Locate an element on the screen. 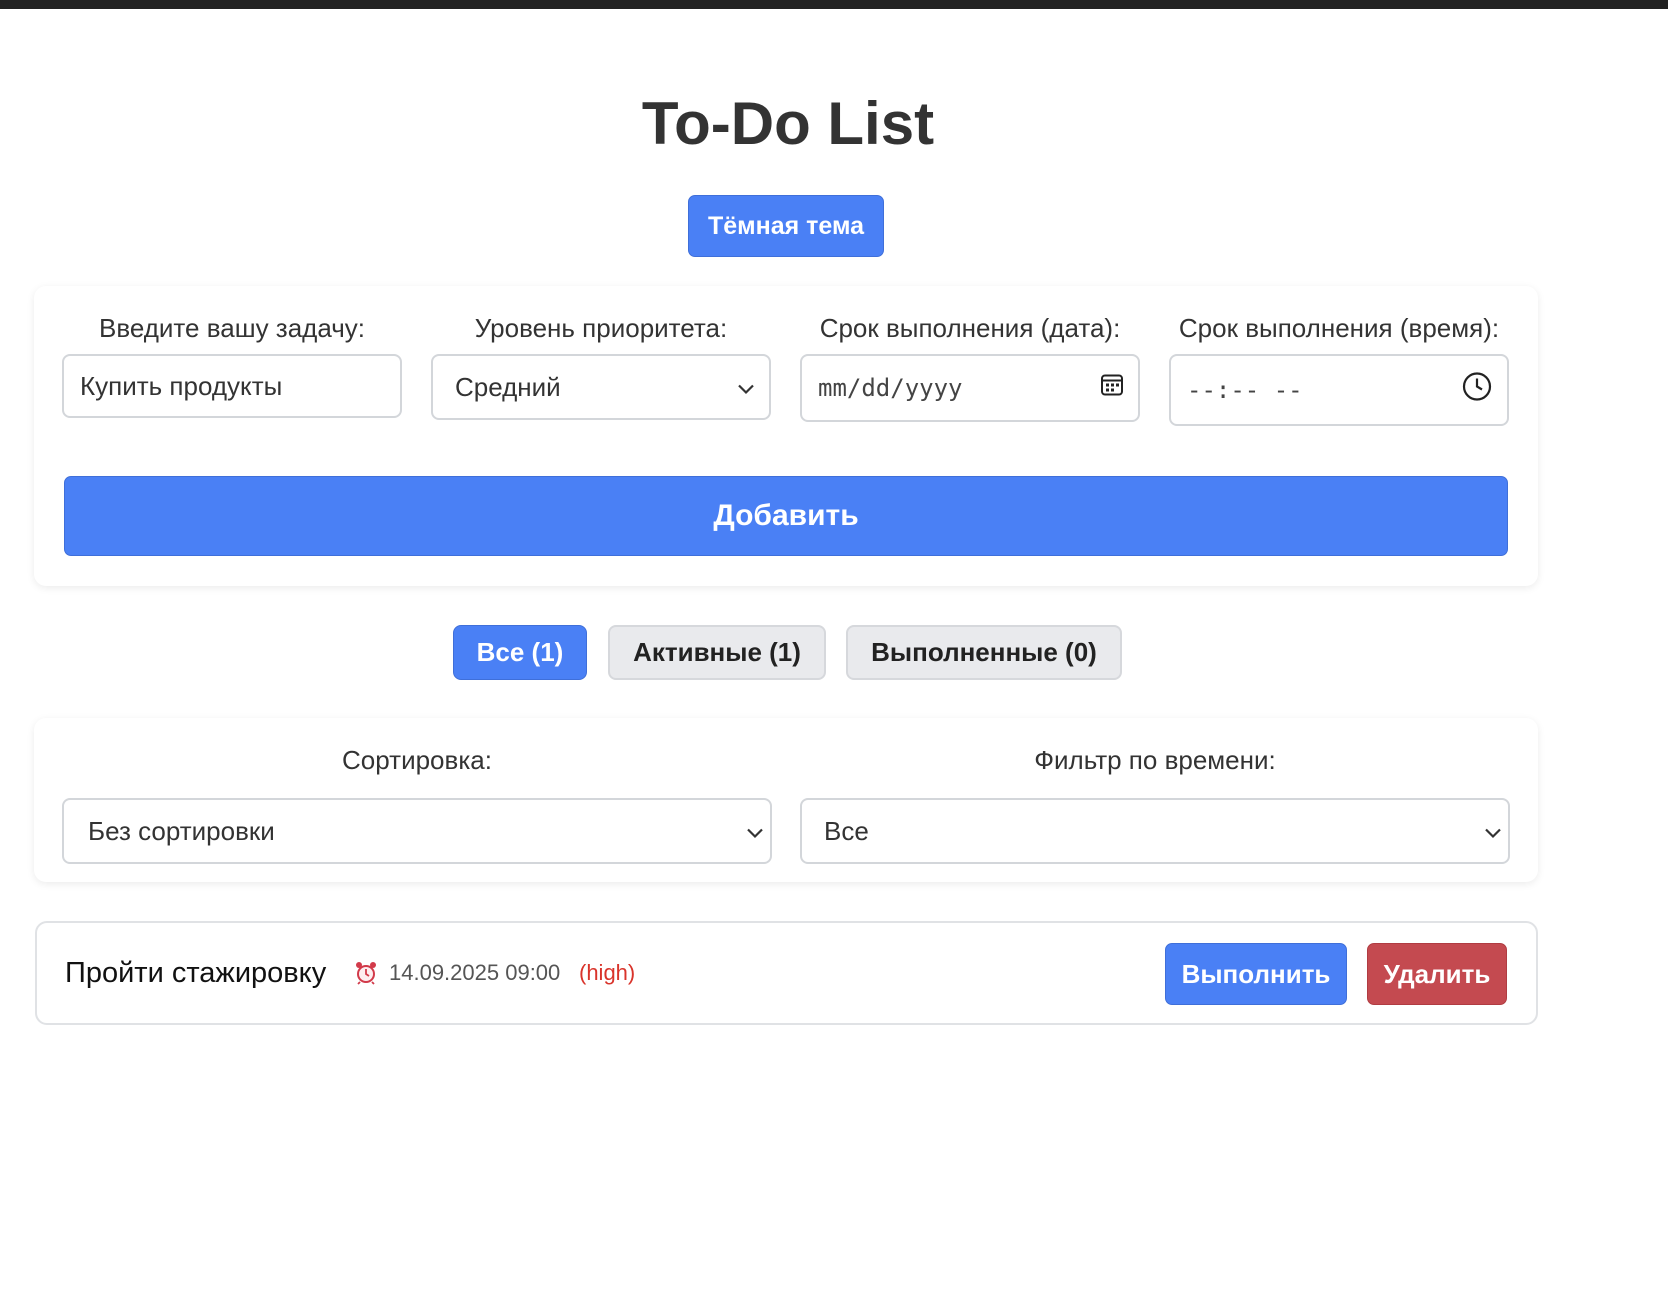  sort-label: Сортировка: is located at coordinates (417, 760).